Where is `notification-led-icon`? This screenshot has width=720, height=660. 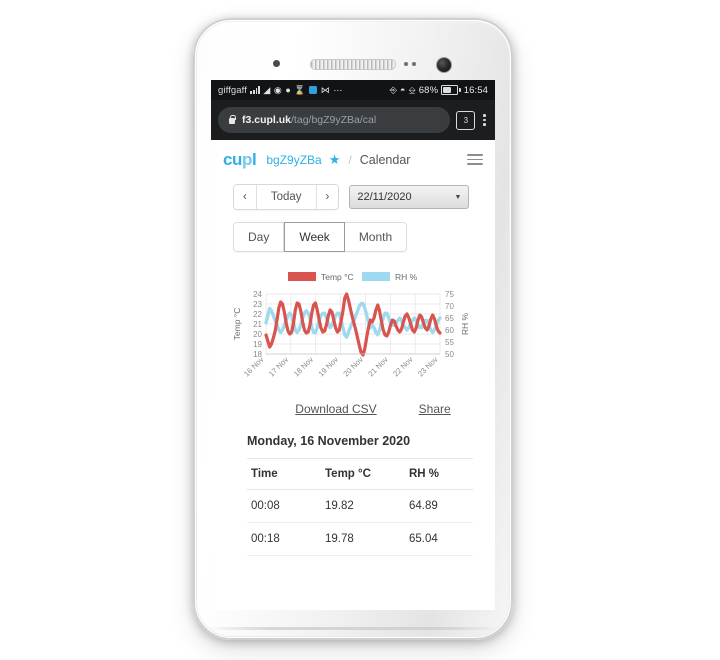
notification-led-icon is located at coordinates (414, 64).